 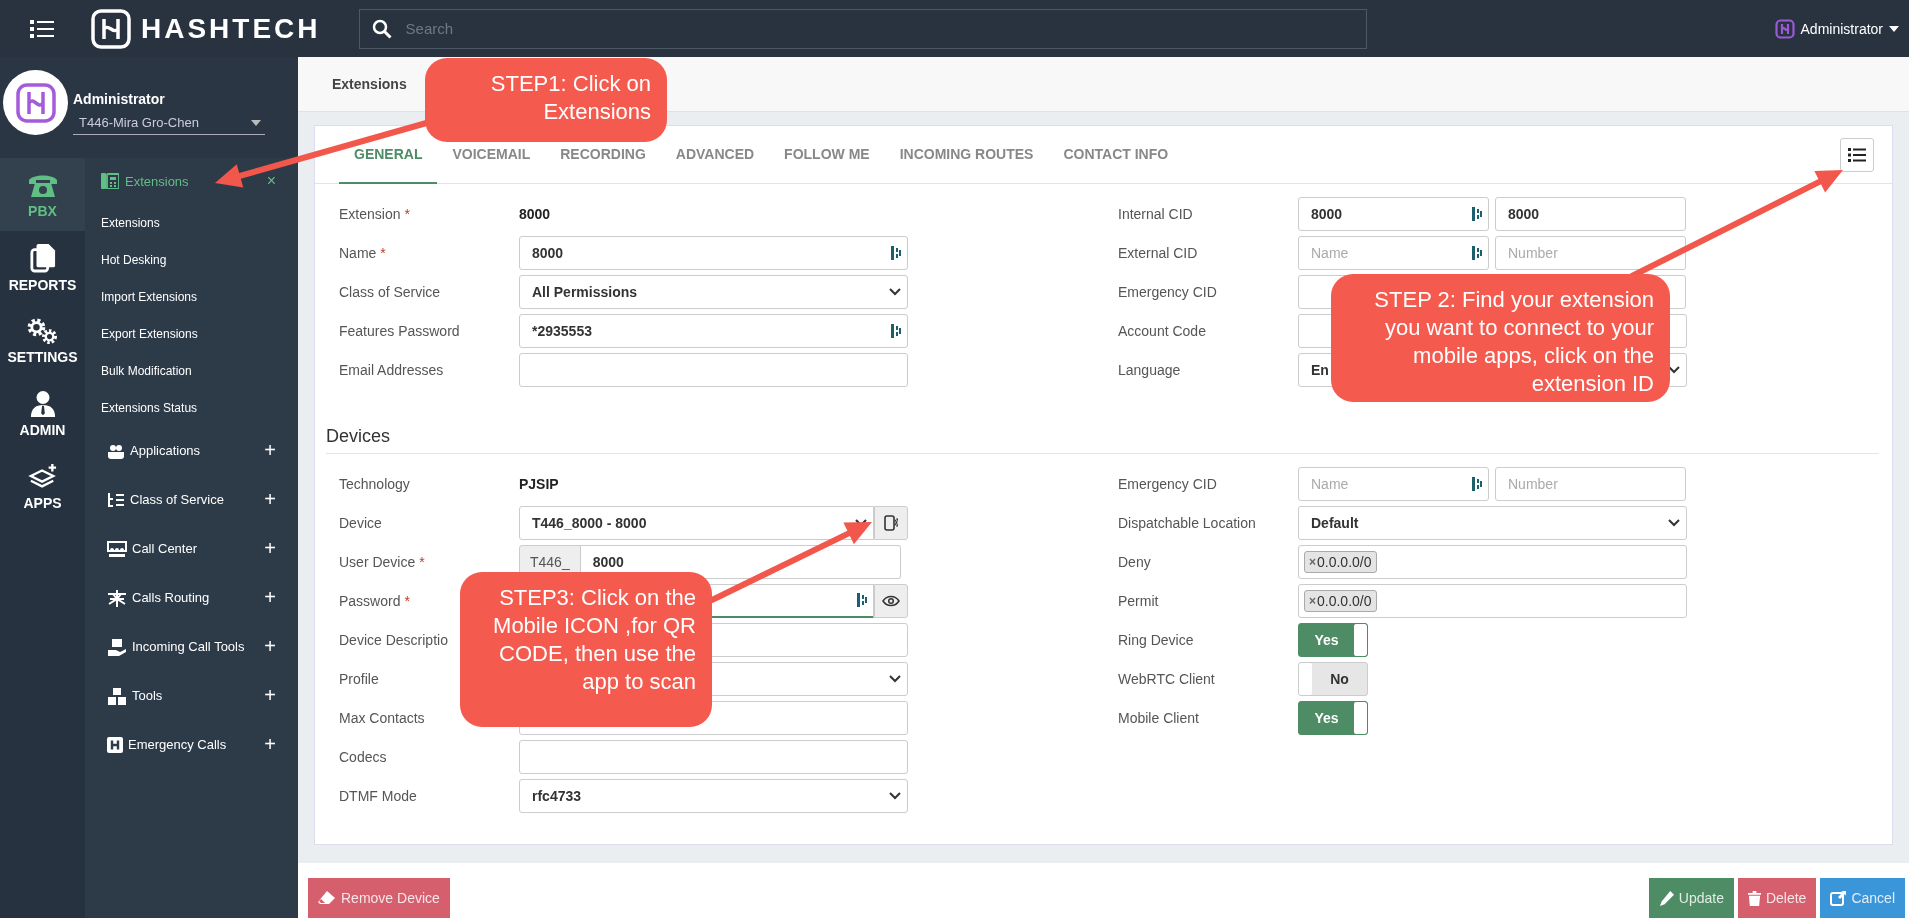 What do you see at coordinates (369, 83) in the screenshot?
I see `breadcrumb: Extensions` at bounding box center [369, 83].